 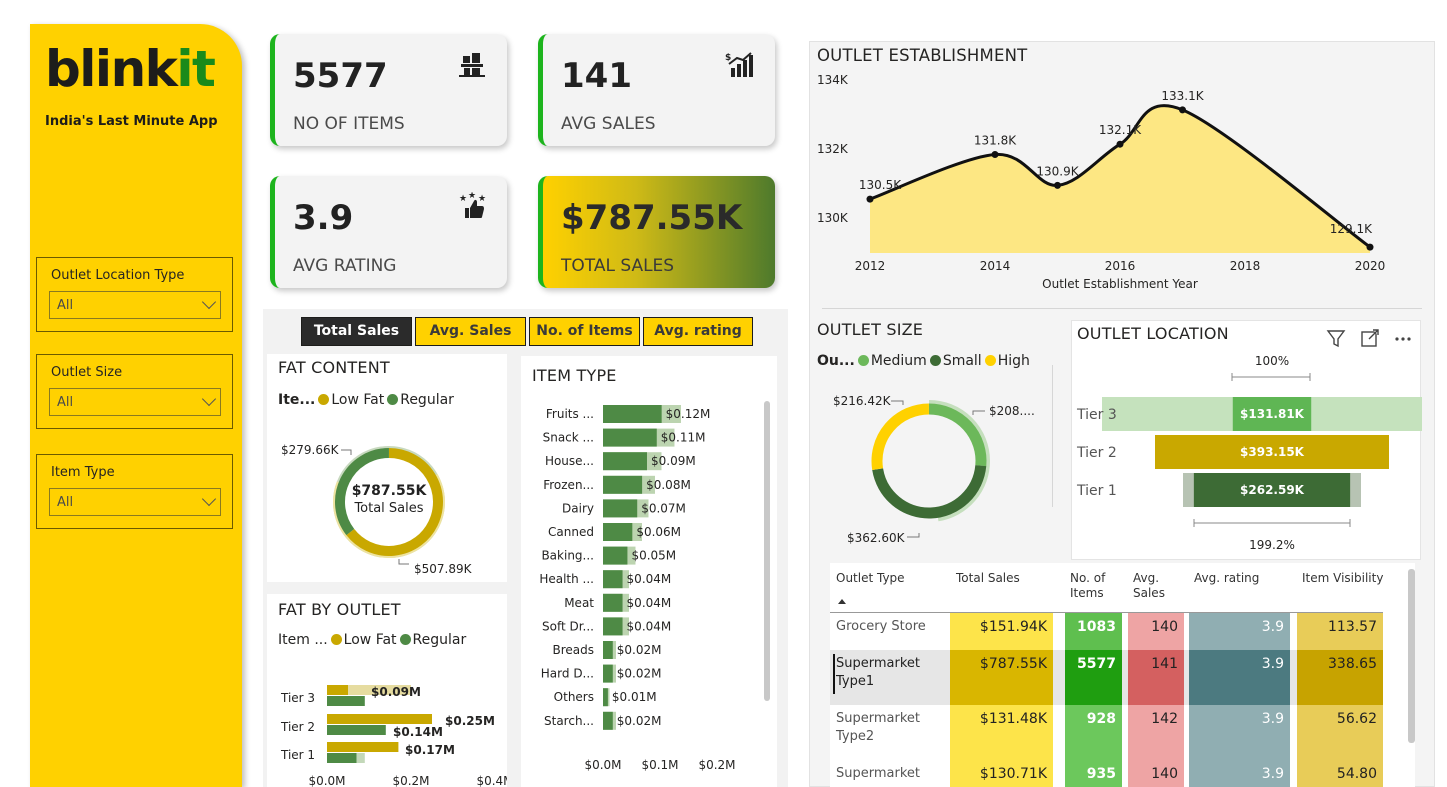 I want to click on fat-by-outlet-title: FAT BY OUTLET, so click(x=339, y=609).